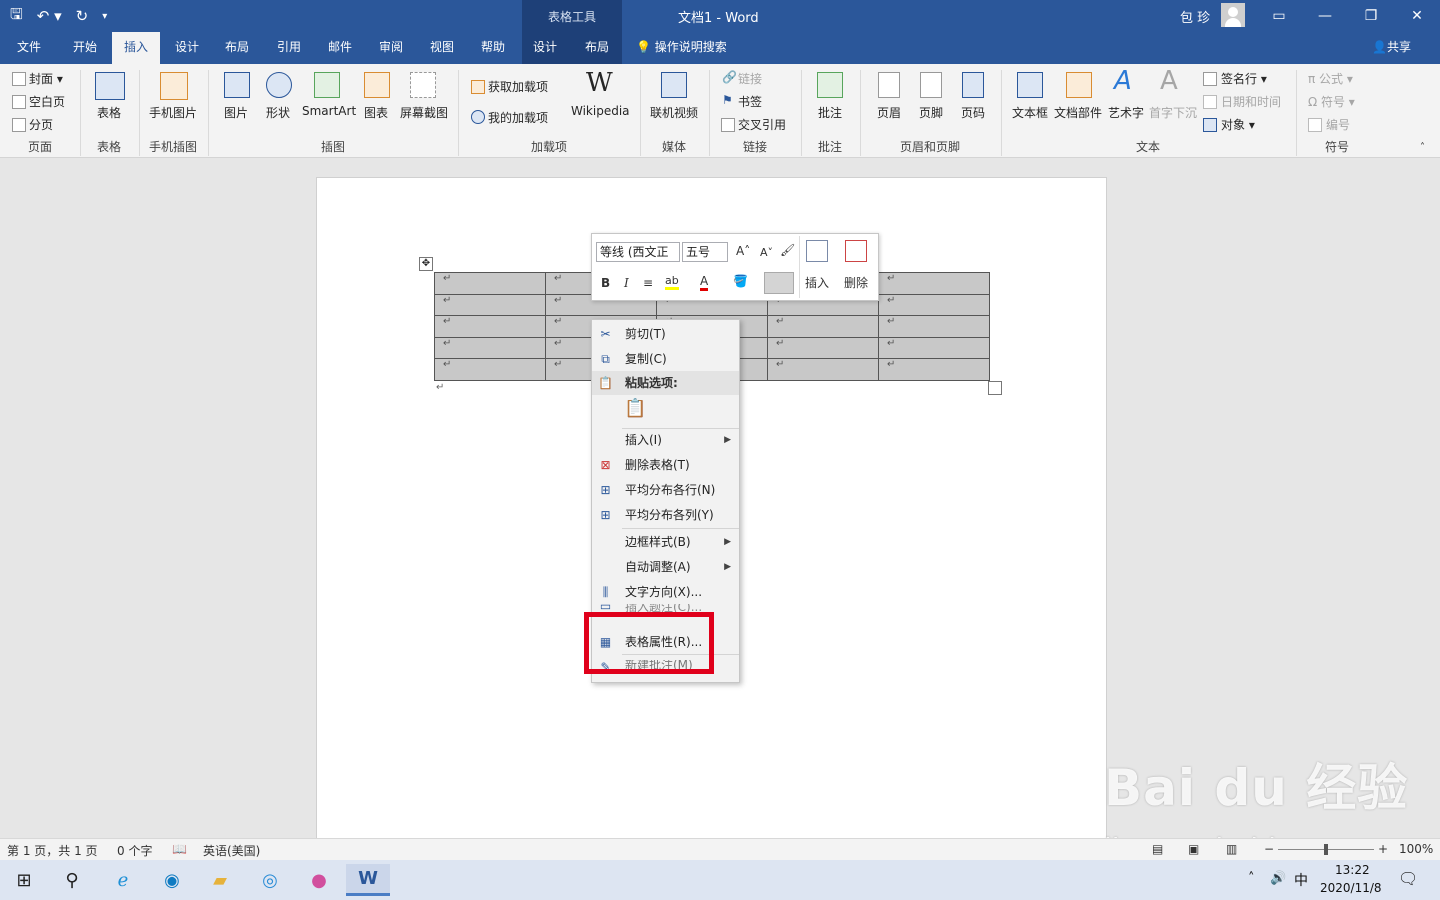  Describe the element at coordinates (340, 48) in the screenshot. I see `tab-mailings: 邮件` at that location.